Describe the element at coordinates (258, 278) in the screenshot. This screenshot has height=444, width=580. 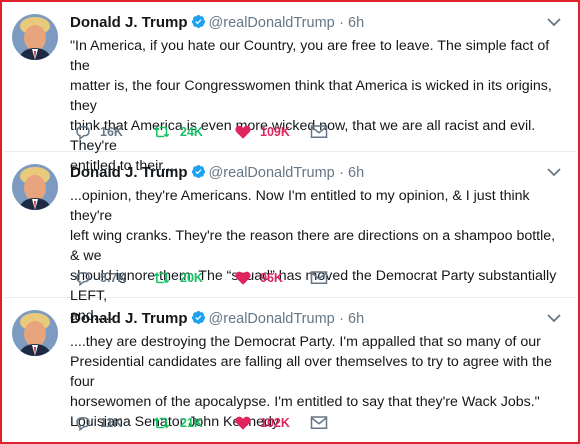
I see `like-button: 96K` at that location.